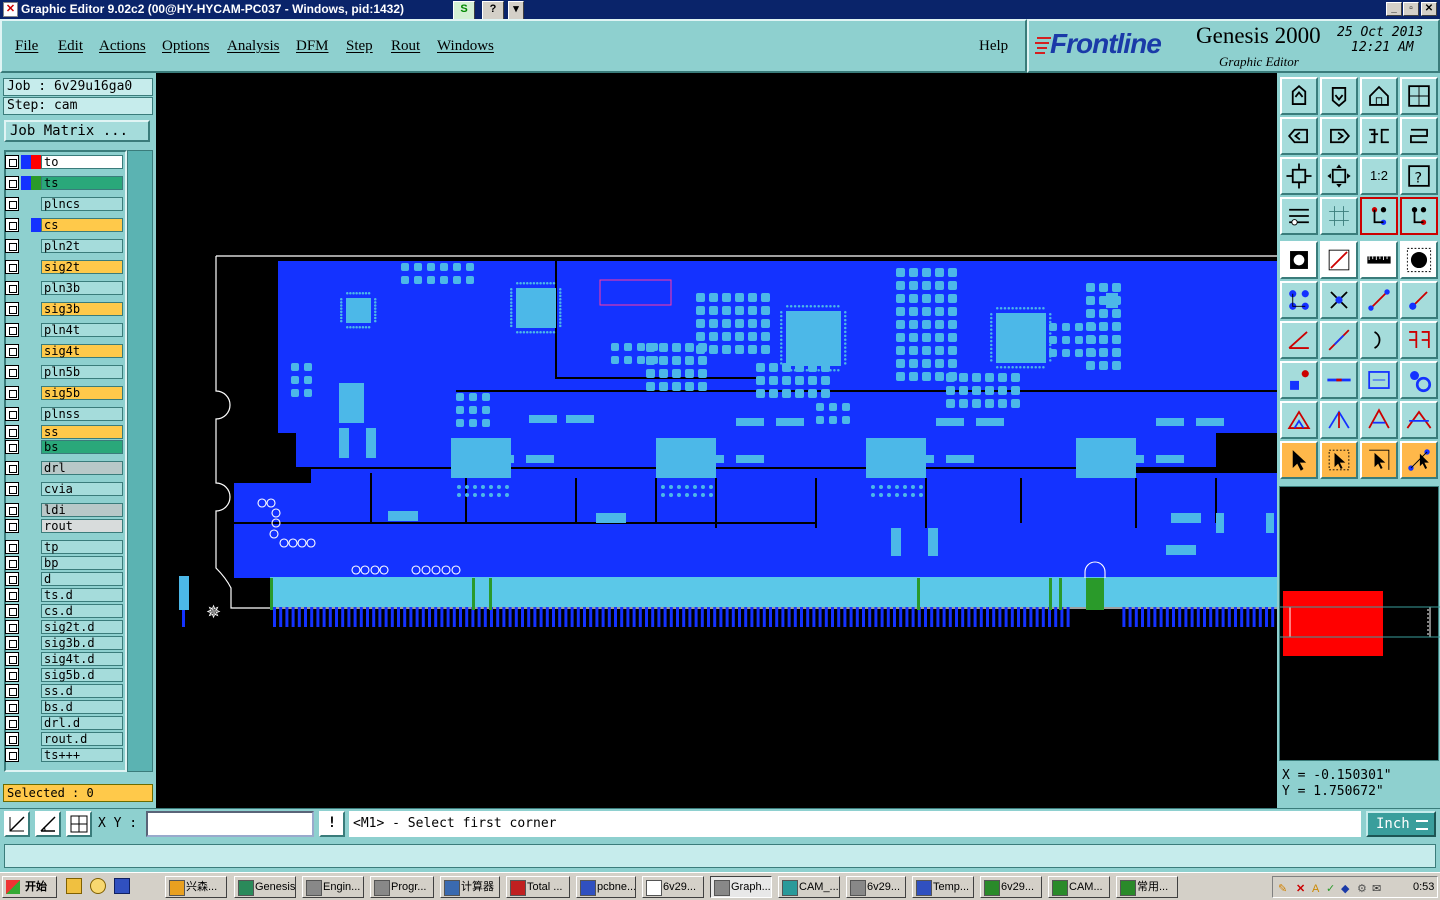 Image resolution: width=1440 pixels, height=900 pixels. Describe the element at coordinates (1394, 9) in the screenshot. I see `minimize-icon: _` at that location.